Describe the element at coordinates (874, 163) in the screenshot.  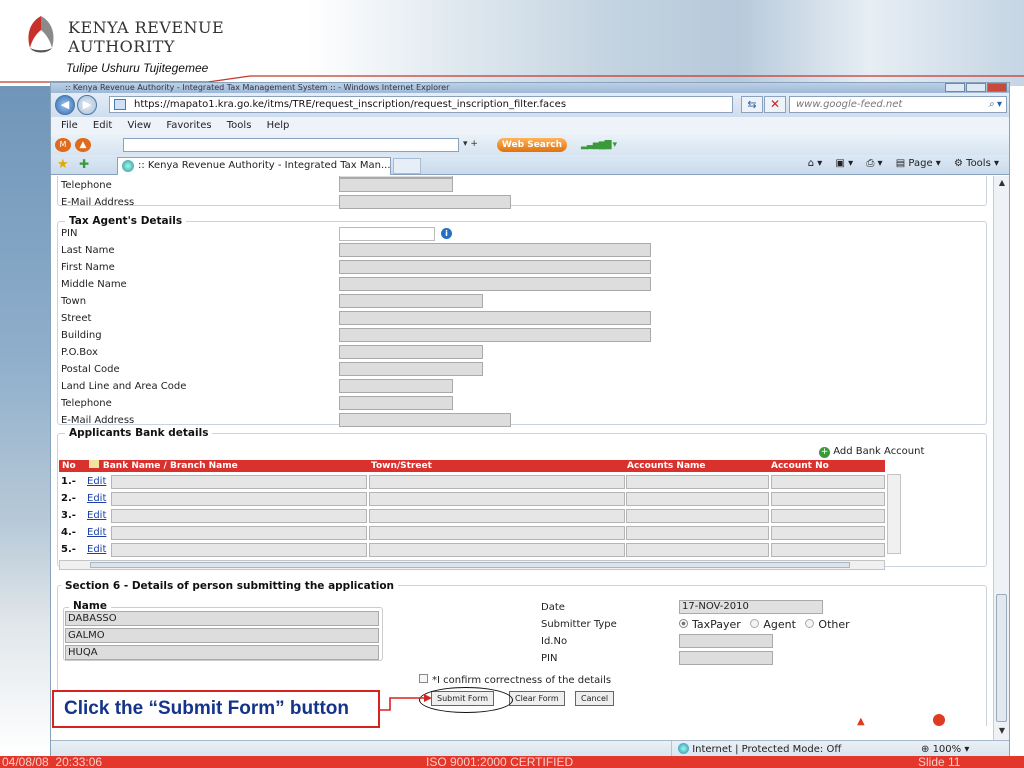
I see `print-icon: ⎙ ▾` at that location.